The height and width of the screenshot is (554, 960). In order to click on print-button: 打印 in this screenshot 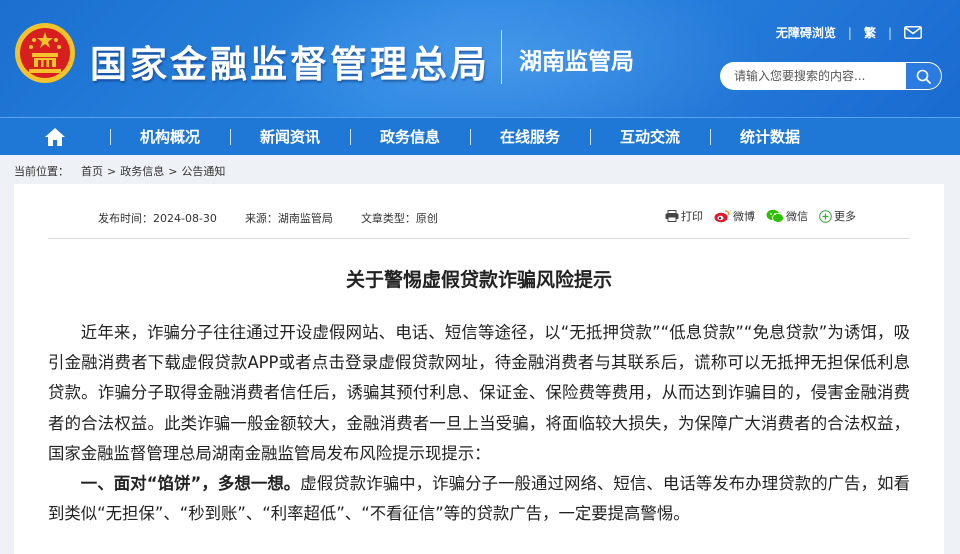, I will do `click(684, 216)`.